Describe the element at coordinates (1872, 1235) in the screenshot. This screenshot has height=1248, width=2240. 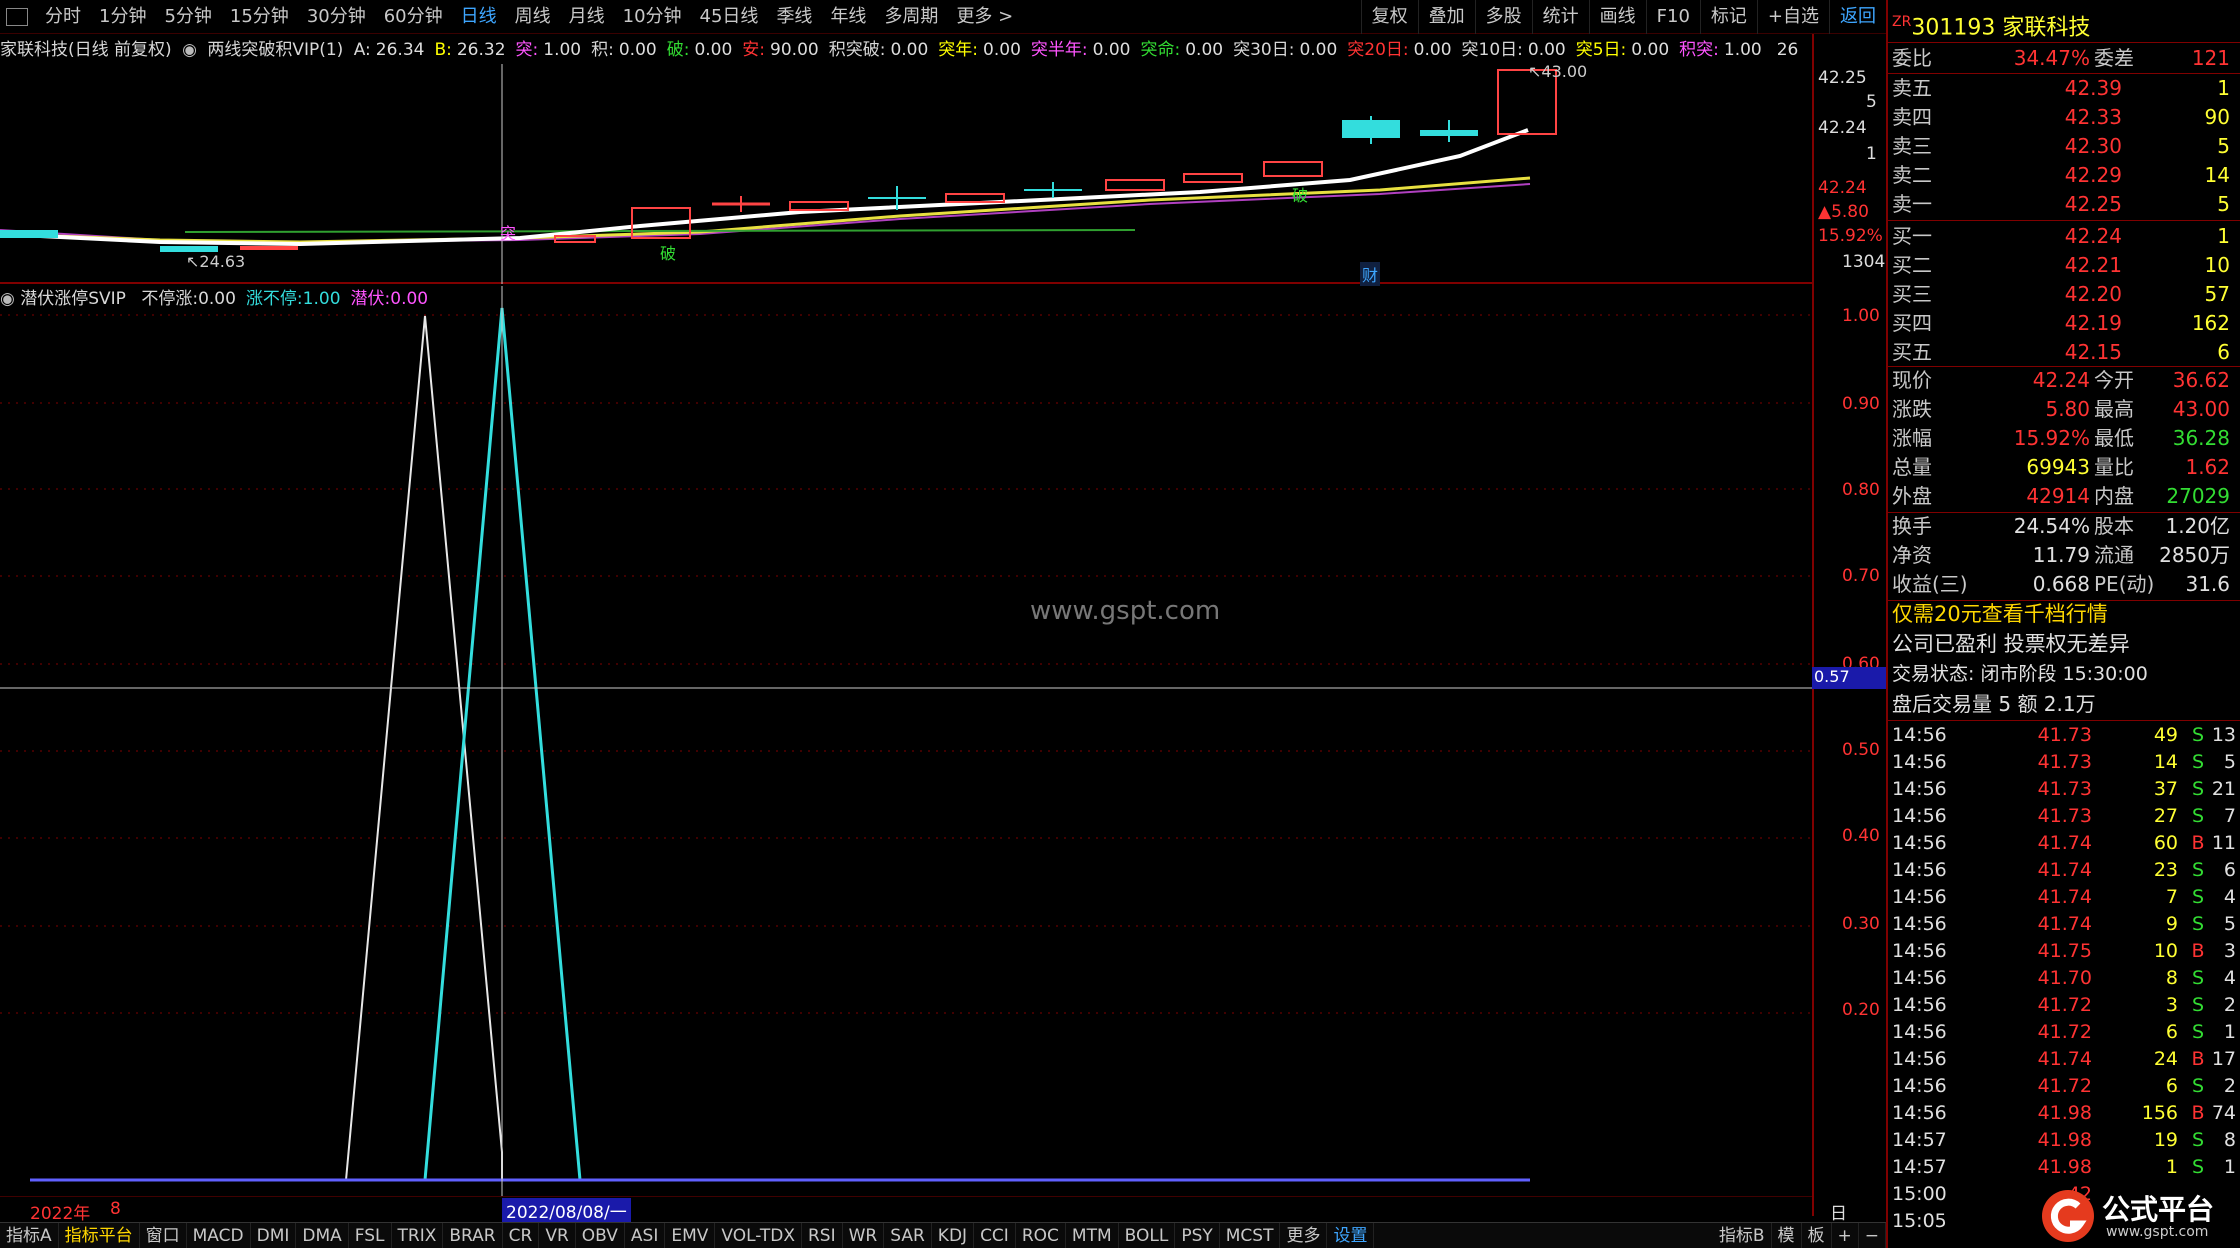
I see `indicator-tab: −` at that location.